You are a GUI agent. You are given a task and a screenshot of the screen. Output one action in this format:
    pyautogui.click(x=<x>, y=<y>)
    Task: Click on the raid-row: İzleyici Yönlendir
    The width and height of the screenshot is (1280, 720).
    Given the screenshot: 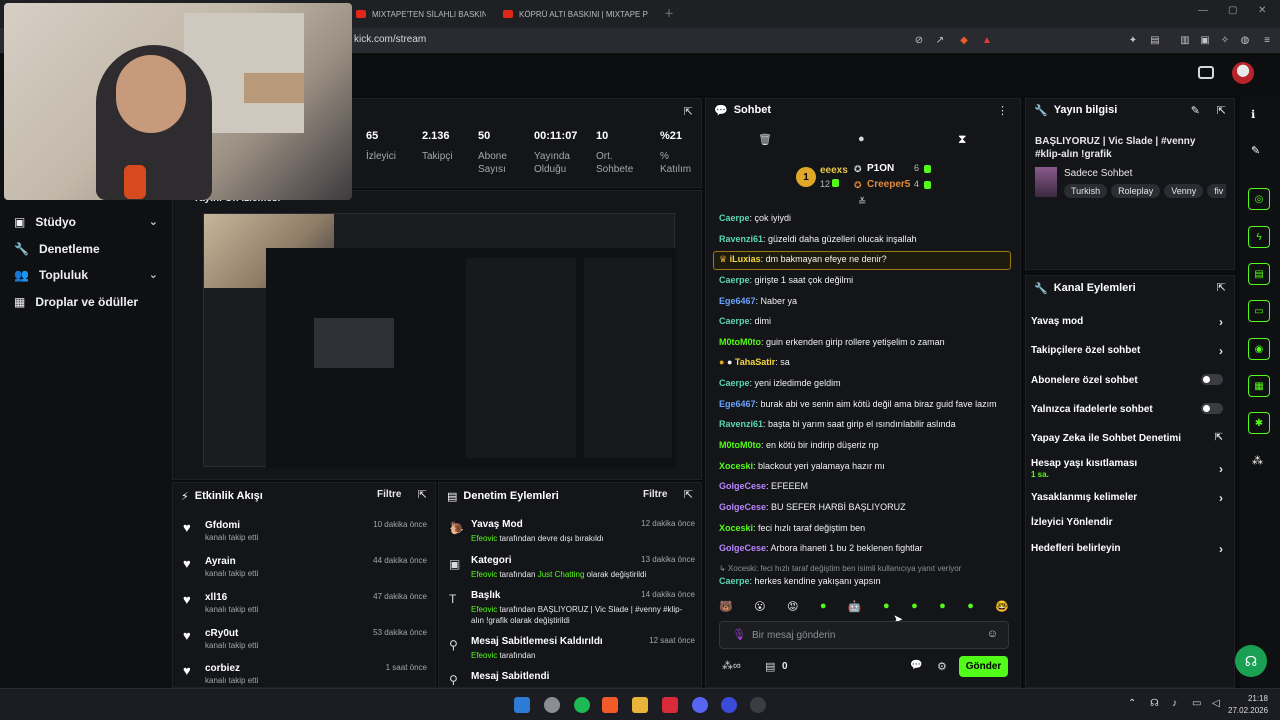 What is the action you would take?
    pyautogui.click(x=1129, y=522)
    